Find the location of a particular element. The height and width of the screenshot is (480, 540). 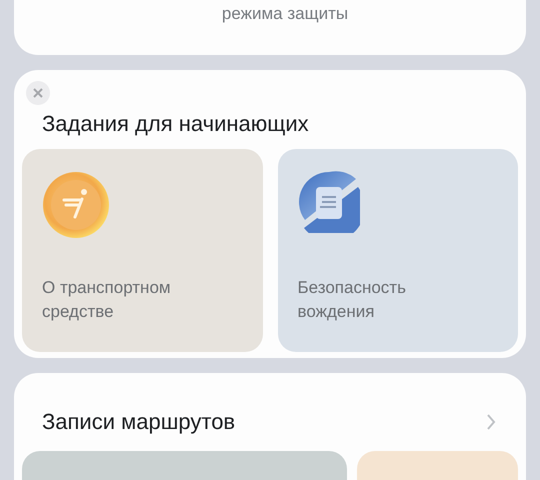

section-title: Записи маршрутов is located at coordinates (139, 422).